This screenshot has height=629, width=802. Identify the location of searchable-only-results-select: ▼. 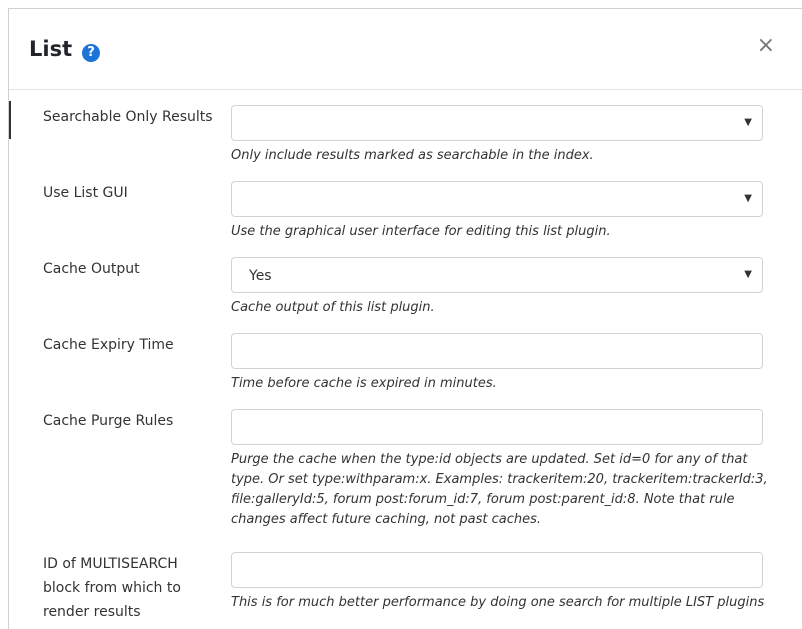
(497, 123).